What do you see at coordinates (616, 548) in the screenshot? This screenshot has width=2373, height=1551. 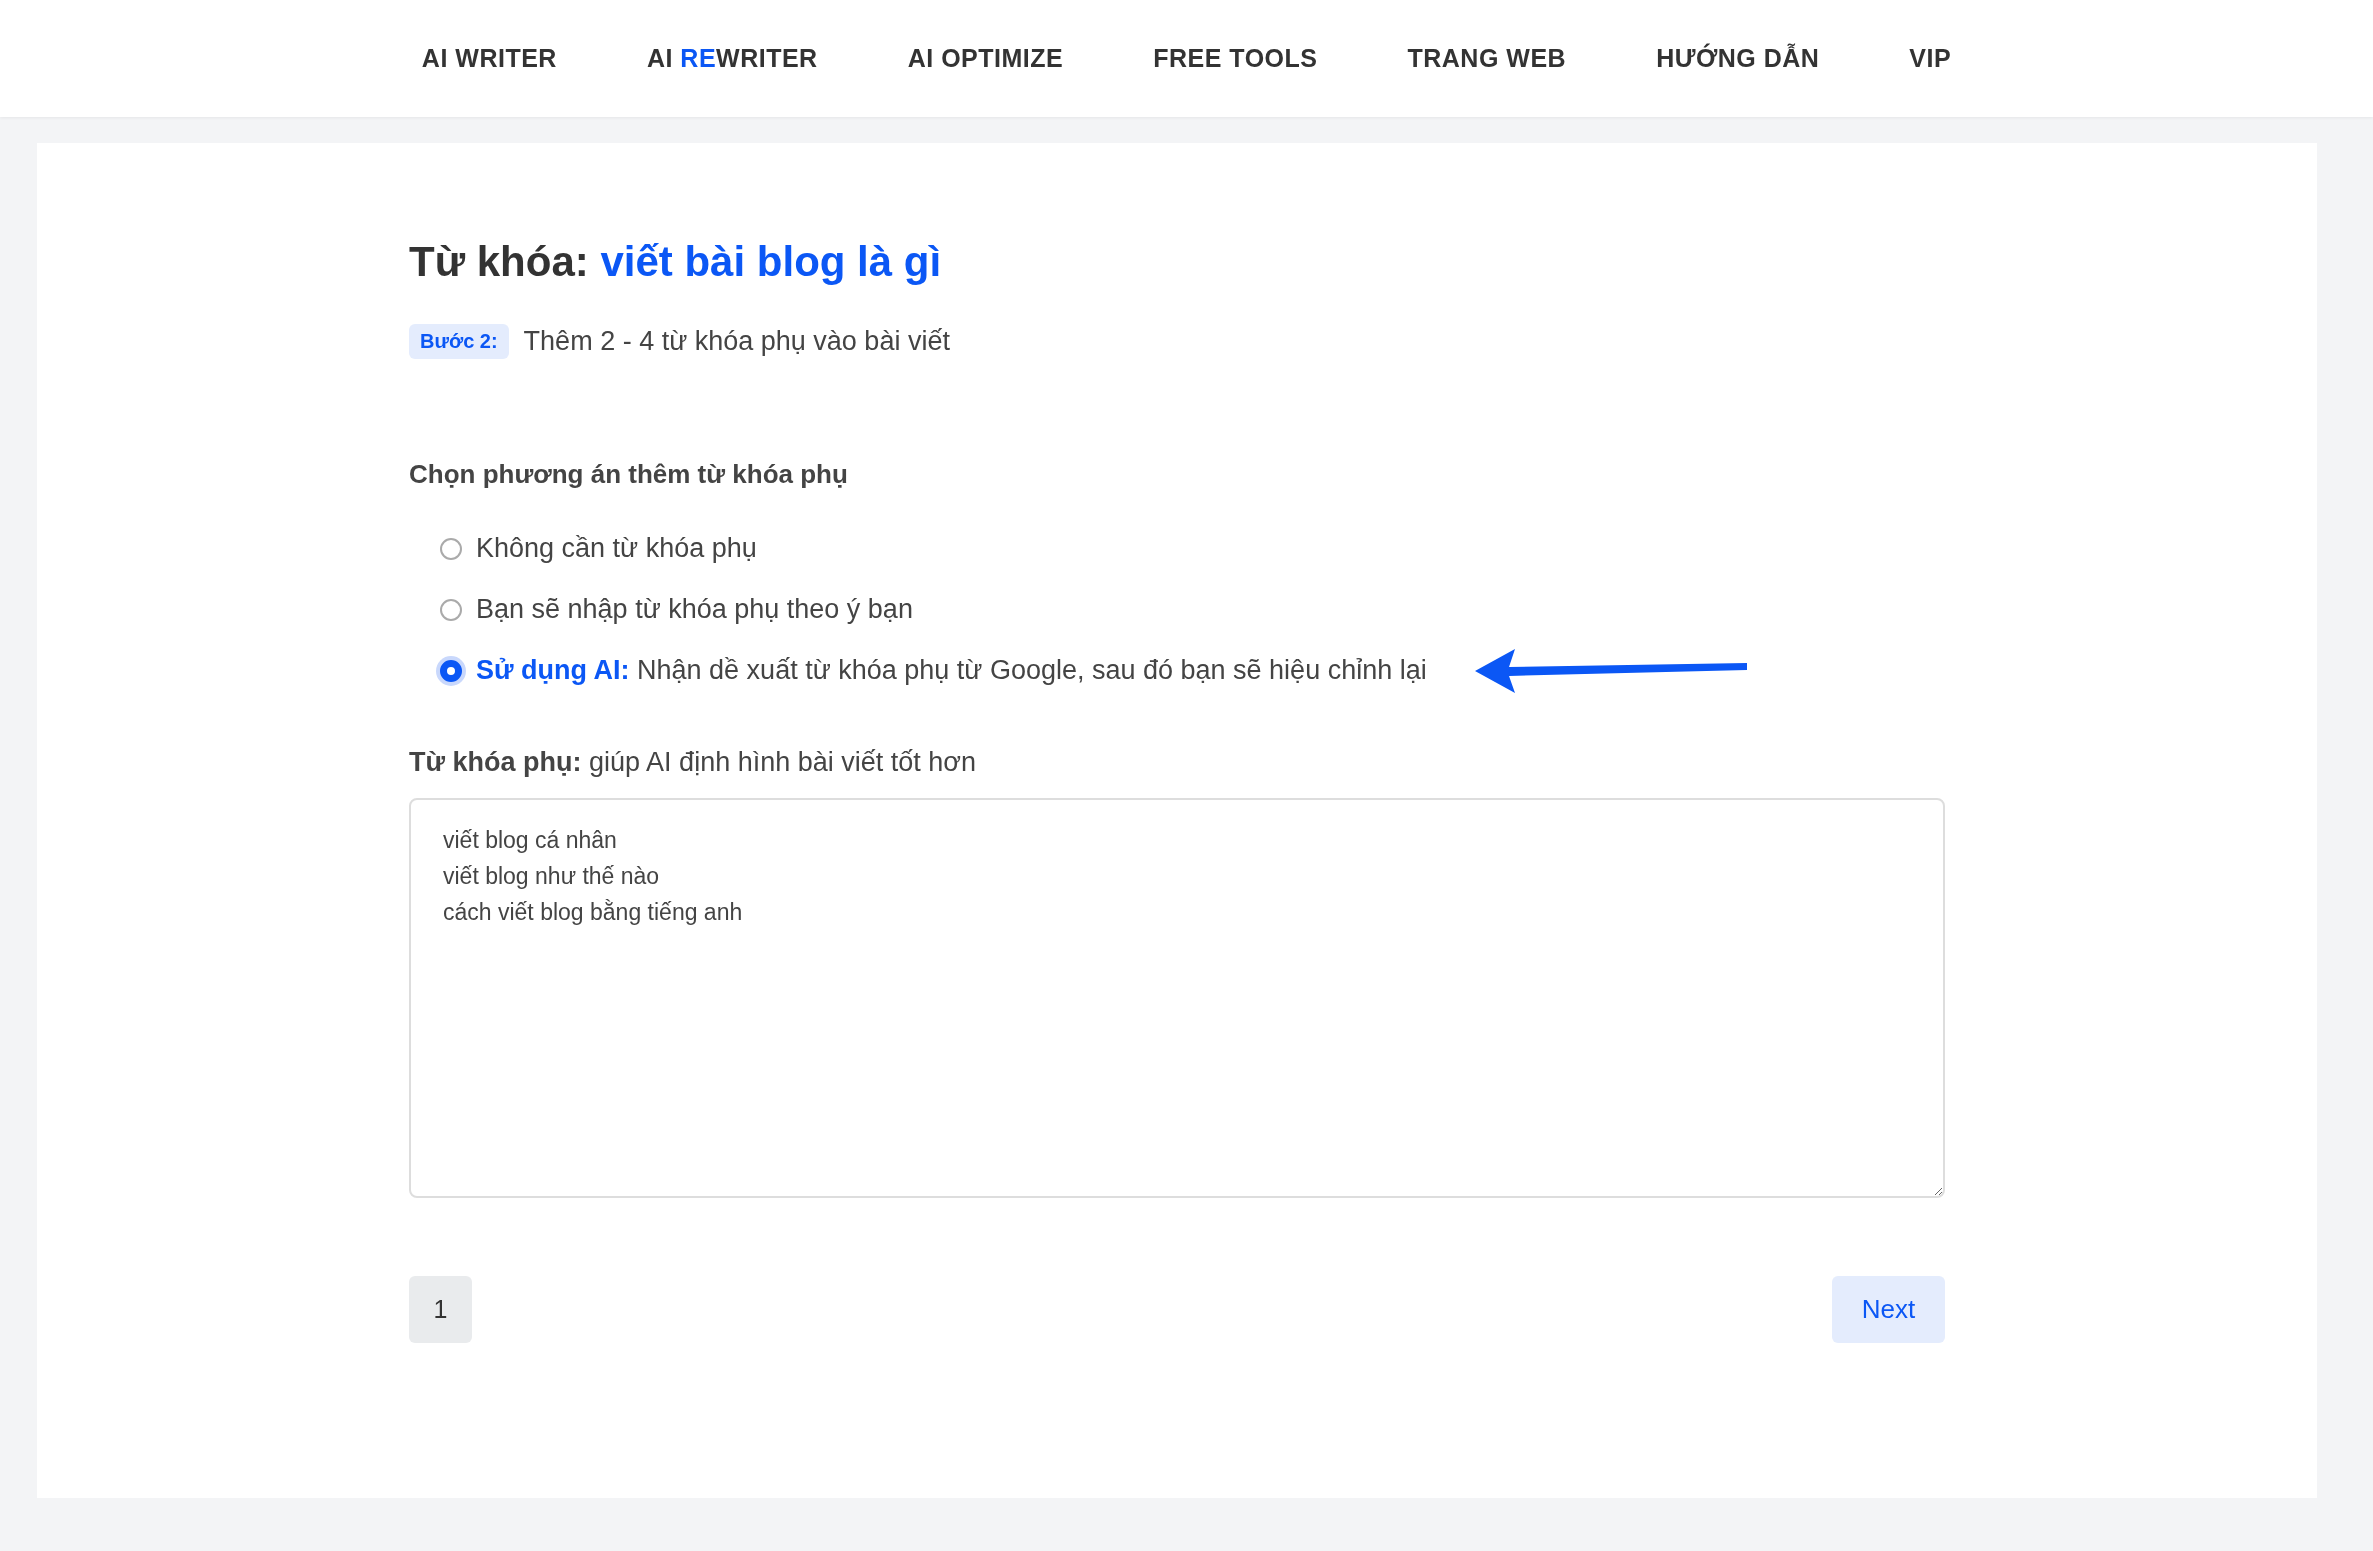 I see `radio-label: Không cần từ khóa phụ` at bounding box center [616, 548].